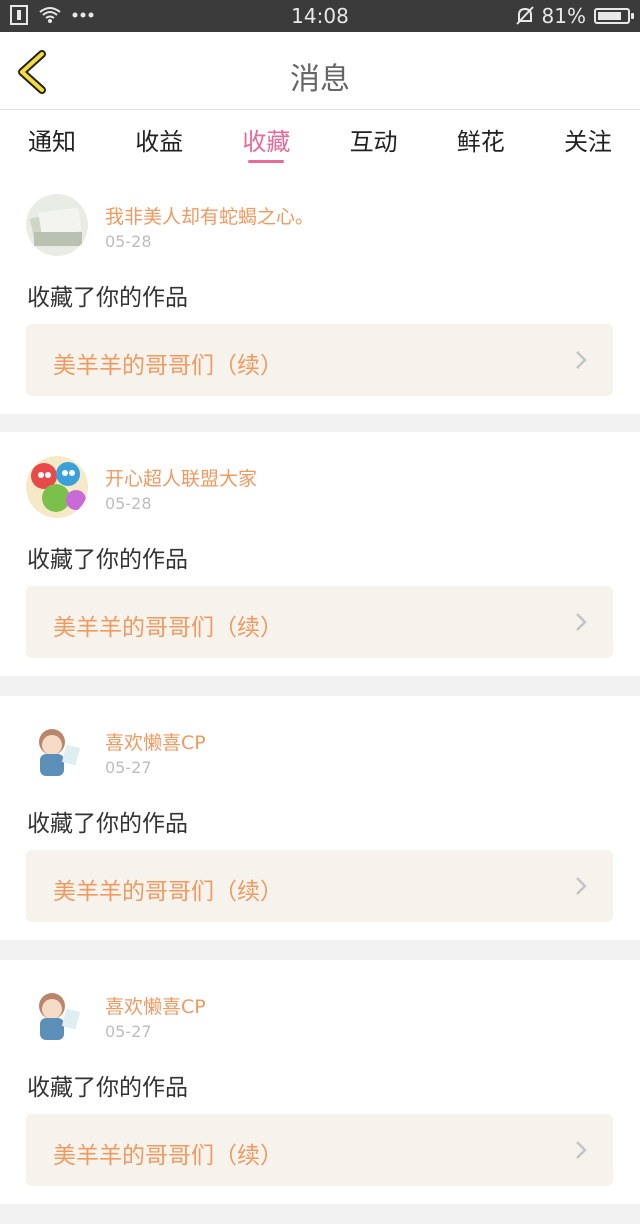 The image size is (640, 1224). I want to click on tab-earnings: 收益, so click(159, 140).